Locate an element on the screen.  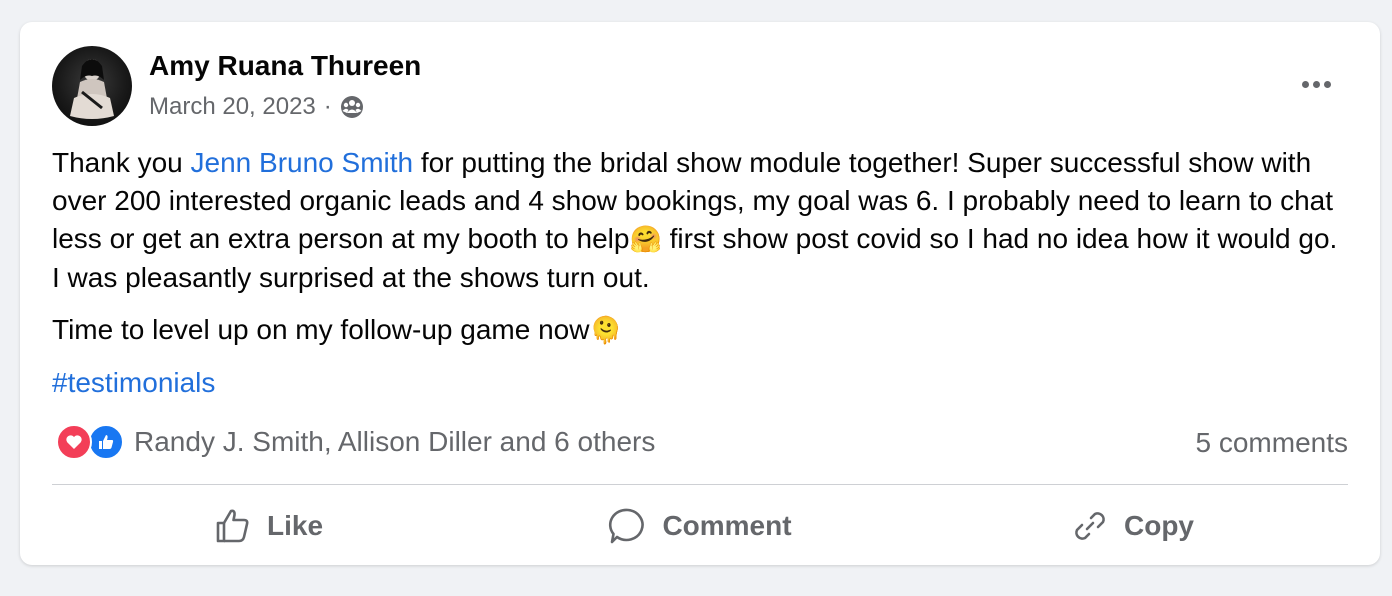
divider is located at coordinates (700, 484).